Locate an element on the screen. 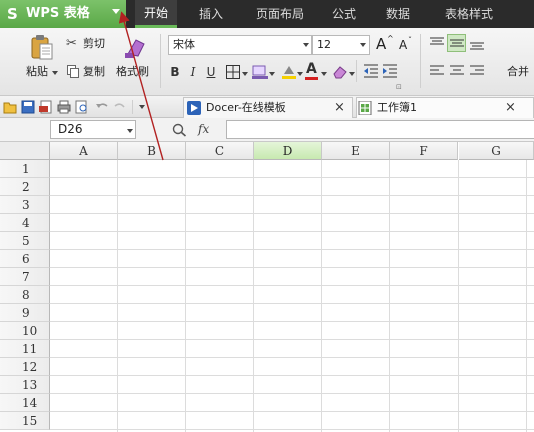  borders-dropdown-icon is located at coordinates (245, 74).